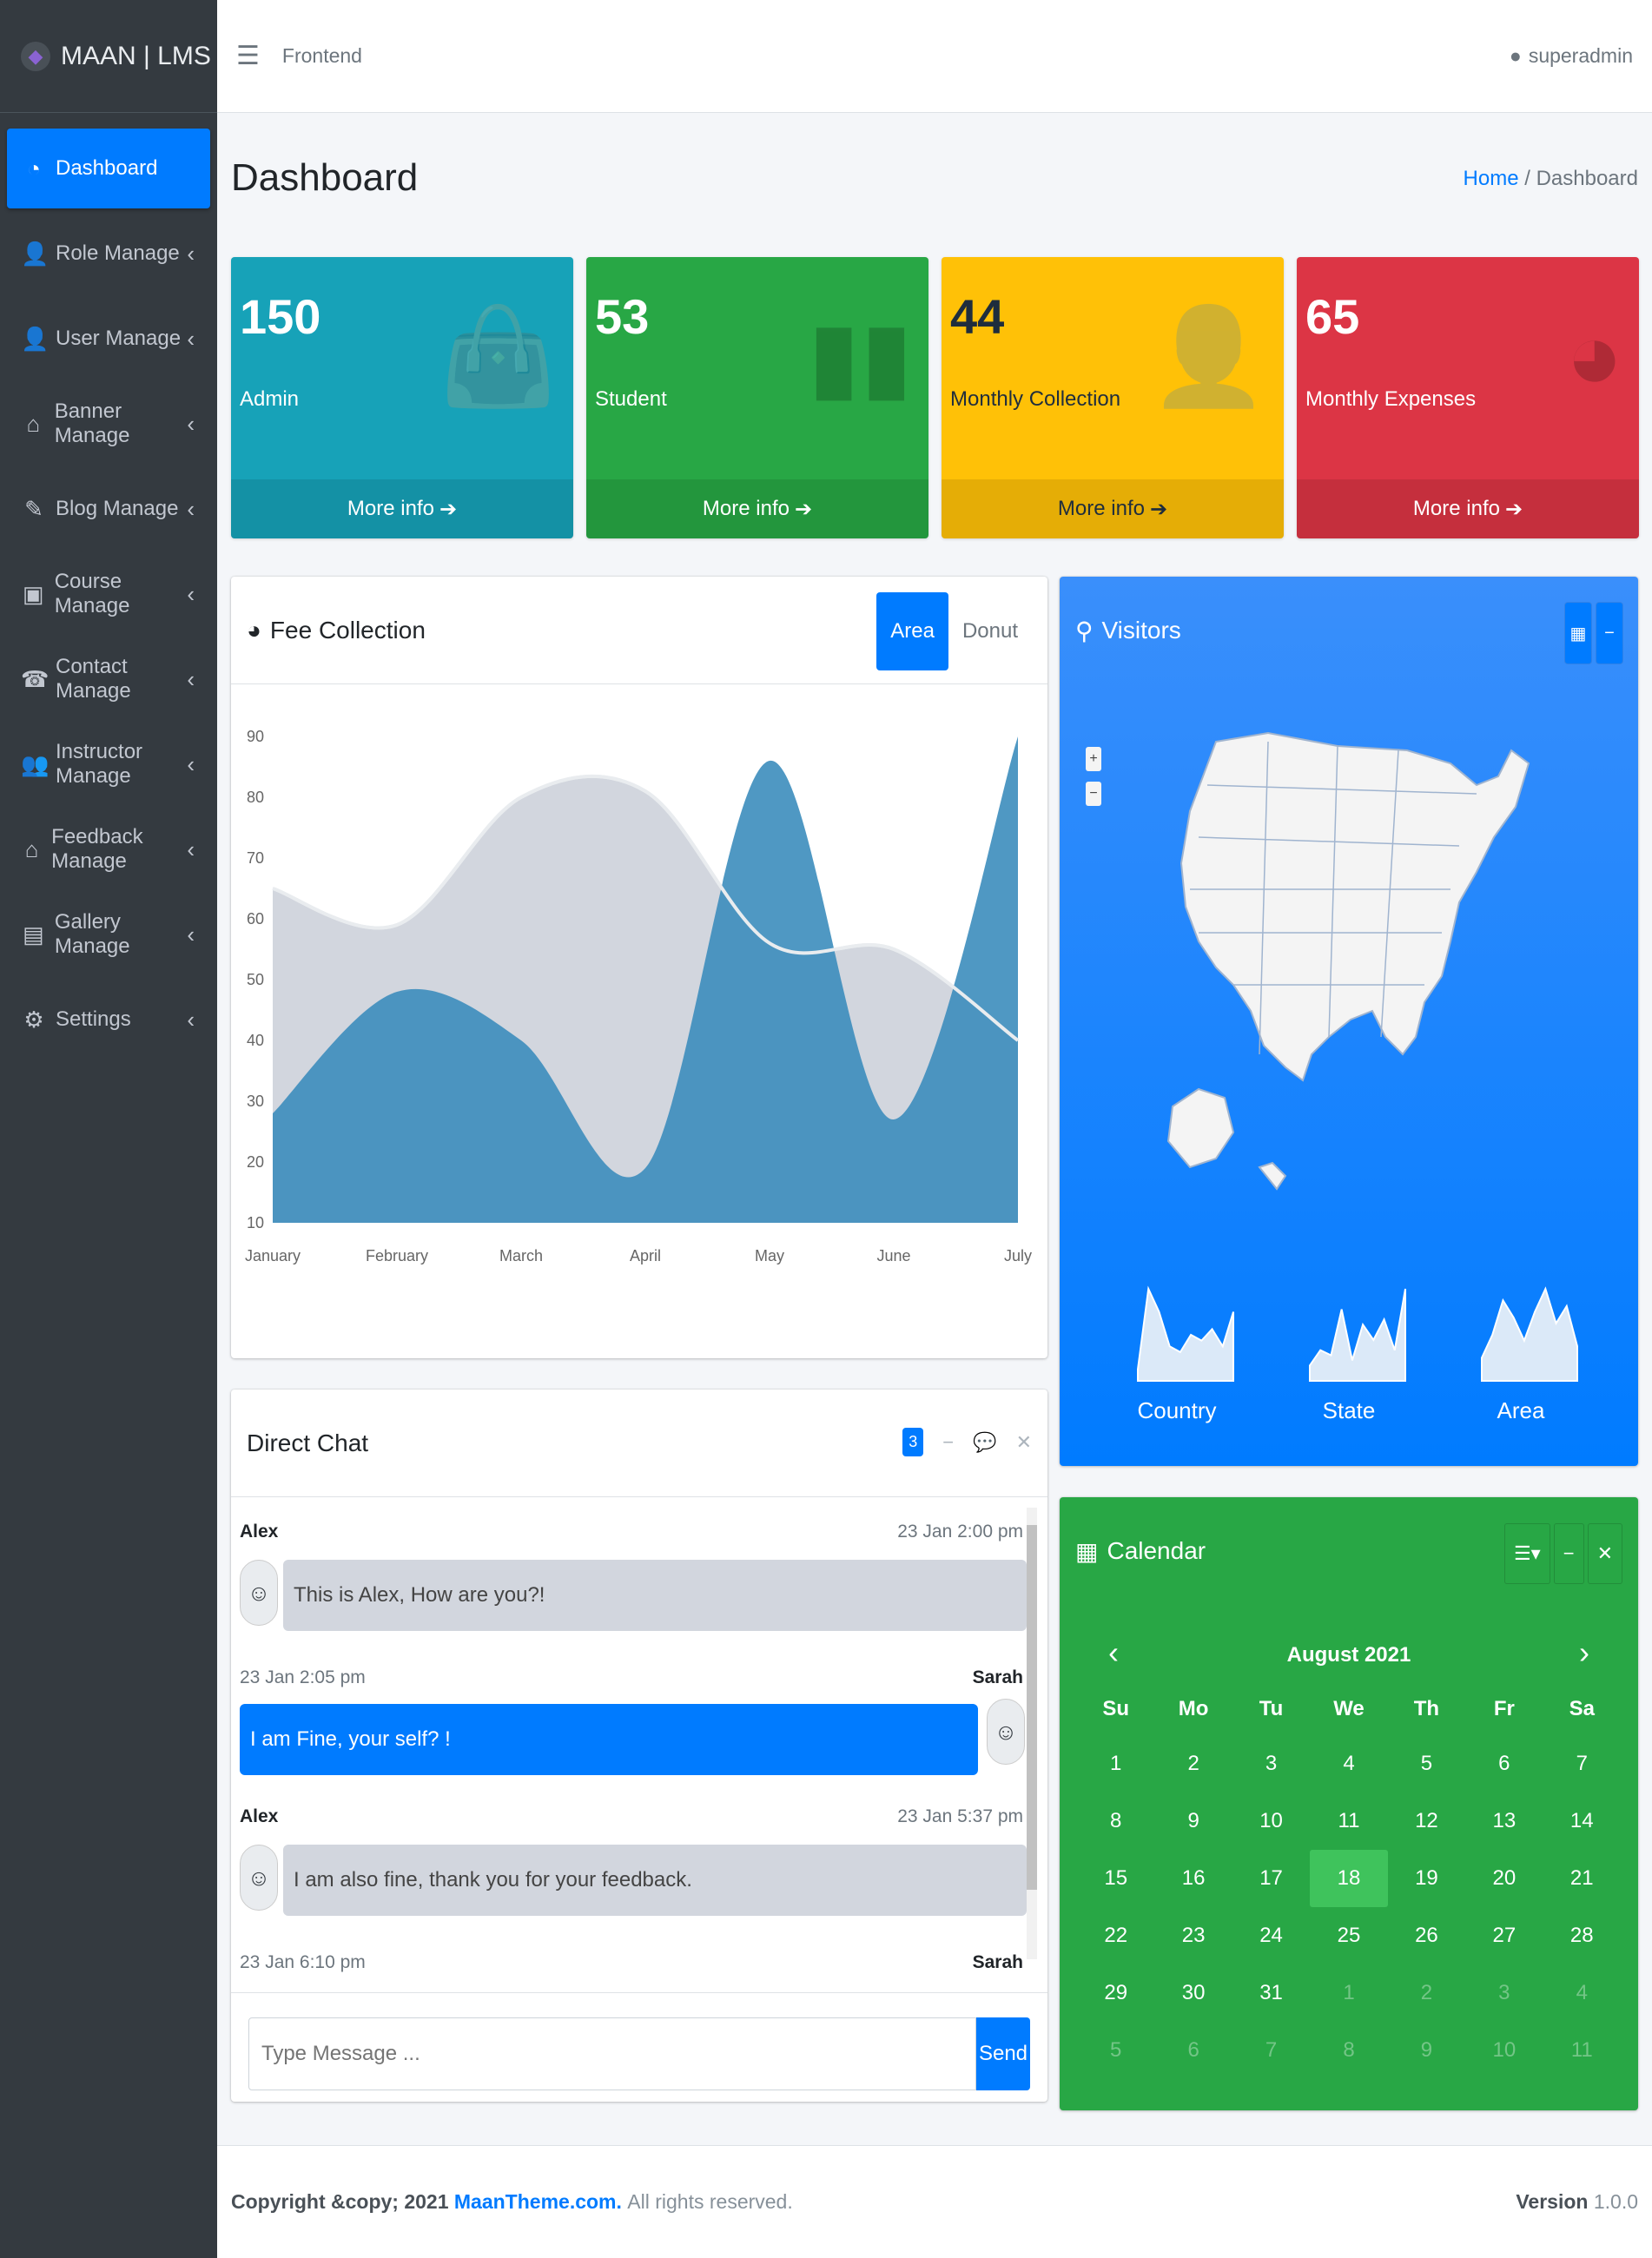 The image size is (1652, 2258). What do you see at coordinates (1141, 631) in the screenshot?
I see `card-title-text: Visitors` at bounding box center [1141, 631].